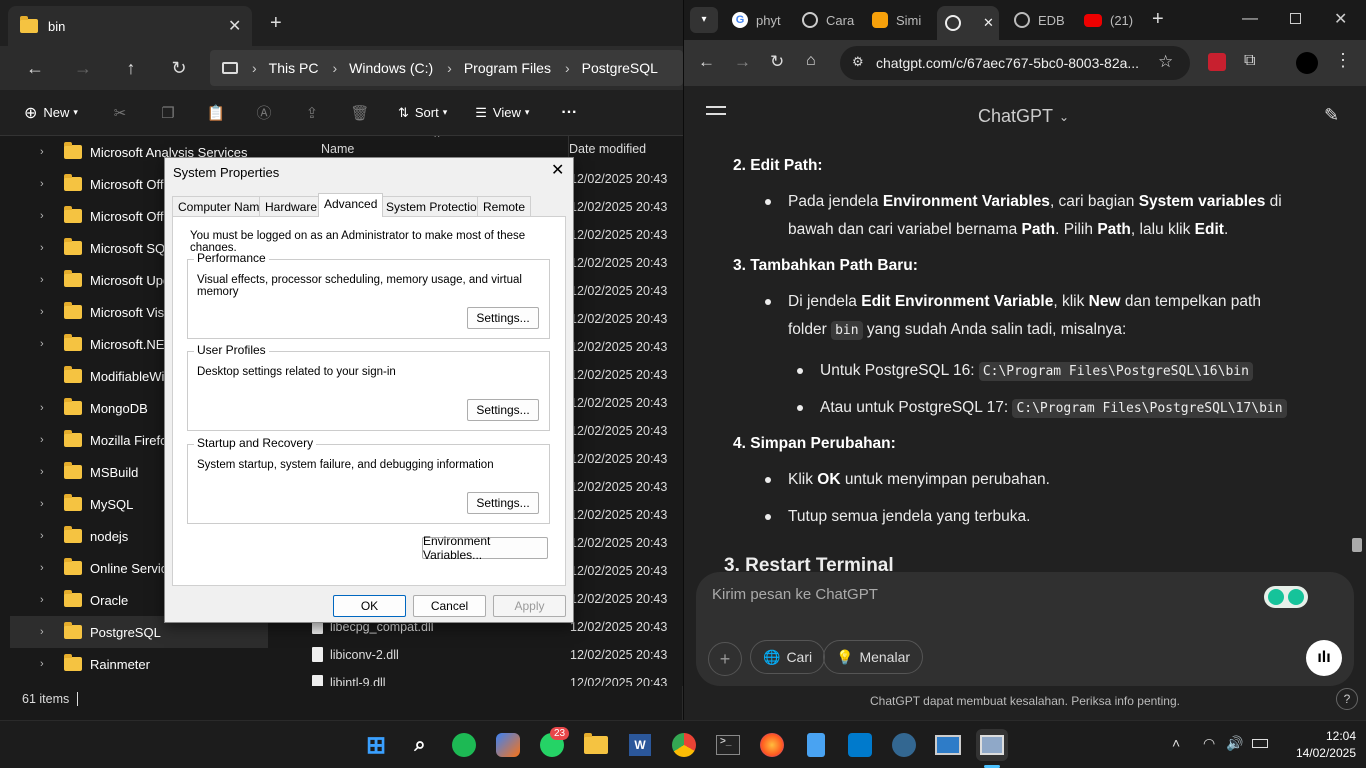  I want to click on terminal-icon: >_, so click(728, 745).